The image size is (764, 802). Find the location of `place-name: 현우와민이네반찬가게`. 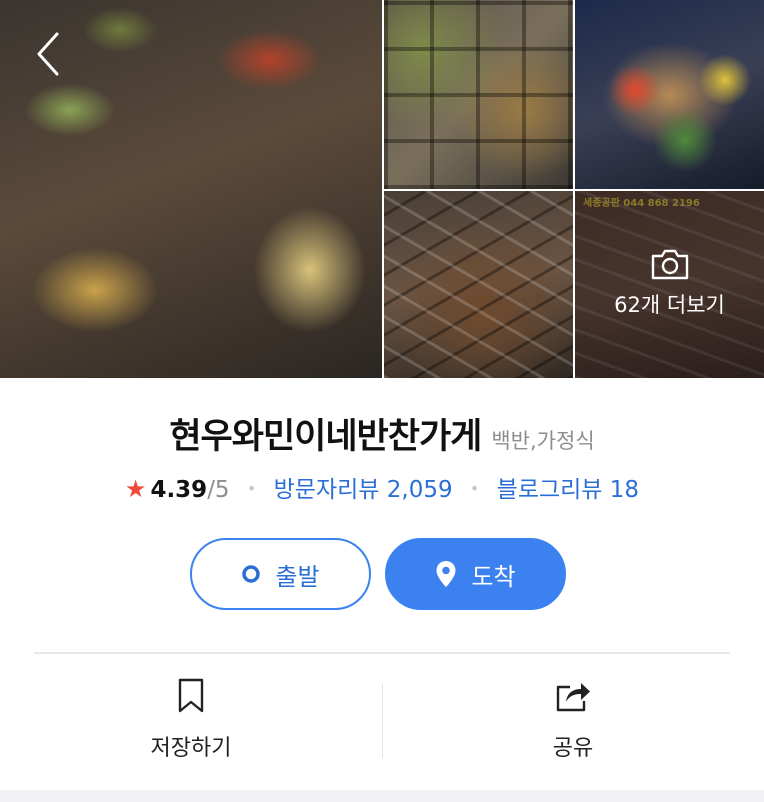

place-name: 현우와민이네반찬가게 is located at coordinates (325, 437).